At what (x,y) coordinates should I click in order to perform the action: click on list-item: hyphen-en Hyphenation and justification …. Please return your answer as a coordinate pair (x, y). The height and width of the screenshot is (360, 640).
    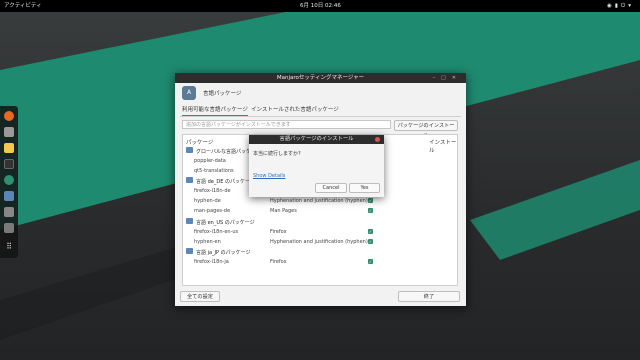
    Looking at the image, I should click on (320, 242).